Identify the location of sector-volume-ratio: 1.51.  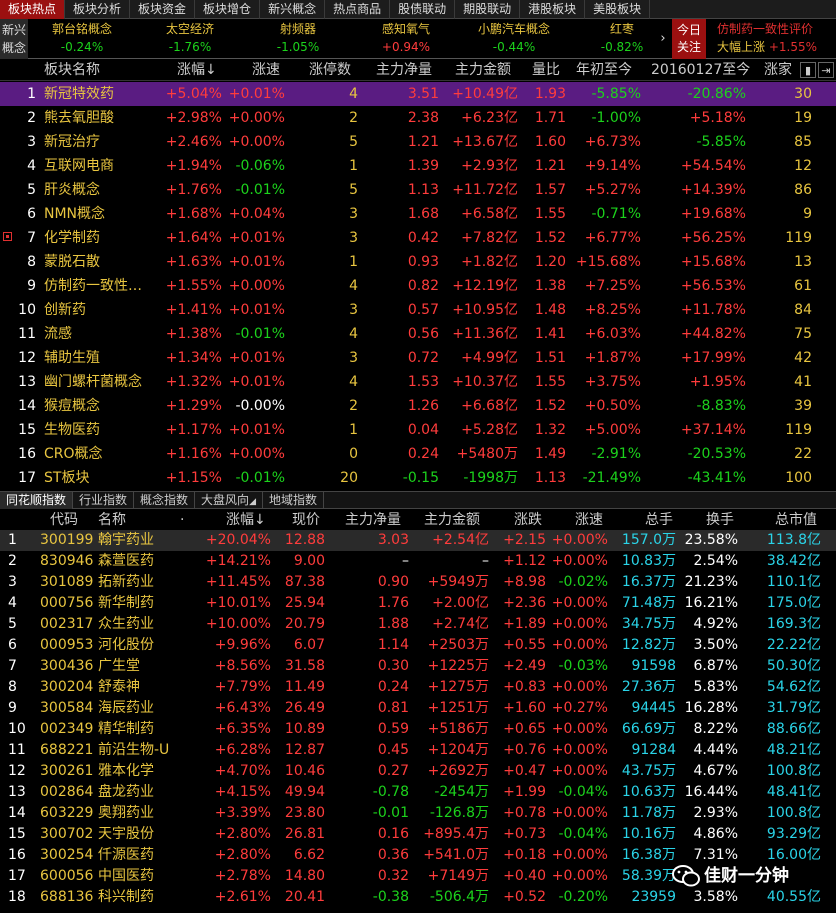
(550, 358).